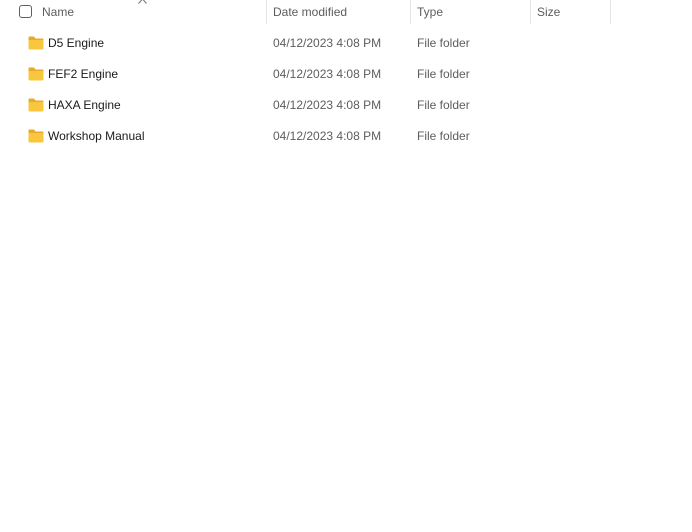 The image size is (692, 532). Describe the element at coordinates (83, 74) in the screenshot. I see `file-name: FEF2 Engine` at that location.